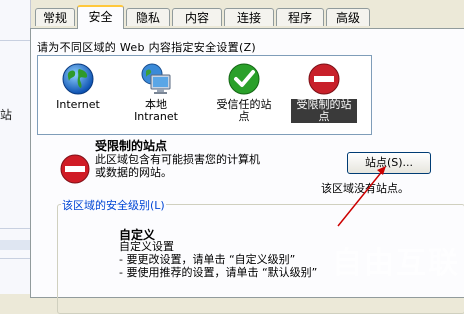 Image resolution: width=464 pixels, height=314 pixels. I want to click on tab-security: 安全, so click(100, 17).